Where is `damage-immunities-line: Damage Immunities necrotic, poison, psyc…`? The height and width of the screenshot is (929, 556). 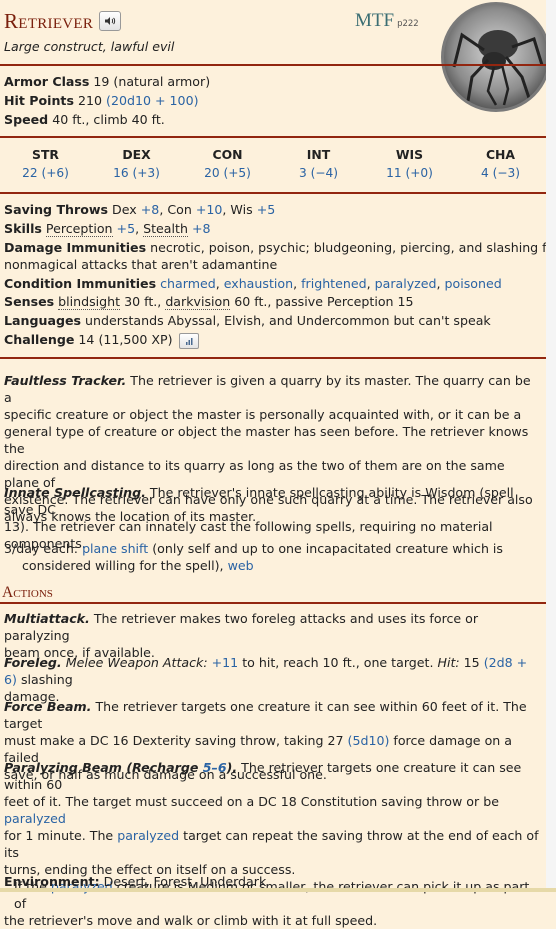 damage-immunities-line: Damage Immunities necrotic, poison, psyc… is located at coordinates (280, 247).